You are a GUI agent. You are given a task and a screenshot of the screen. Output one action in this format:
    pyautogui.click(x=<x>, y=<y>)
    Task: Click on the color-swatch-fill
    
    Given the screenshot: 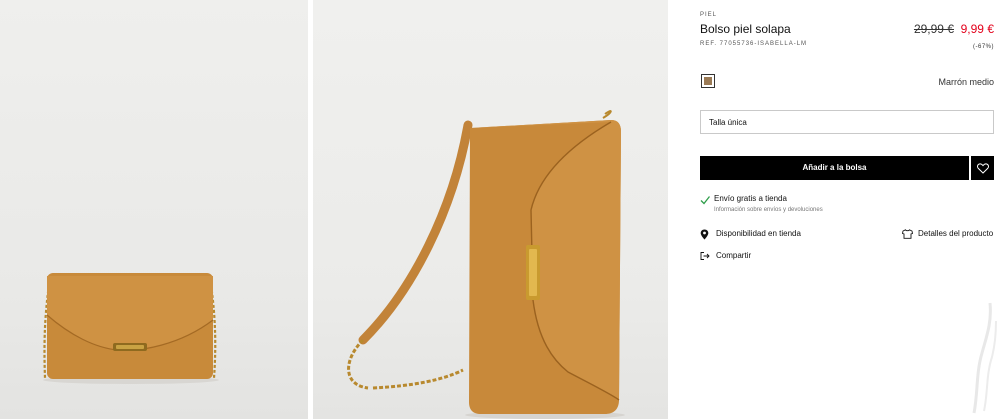 What is the action you would take?
    pyautogui.click(x=708, y=81)
    